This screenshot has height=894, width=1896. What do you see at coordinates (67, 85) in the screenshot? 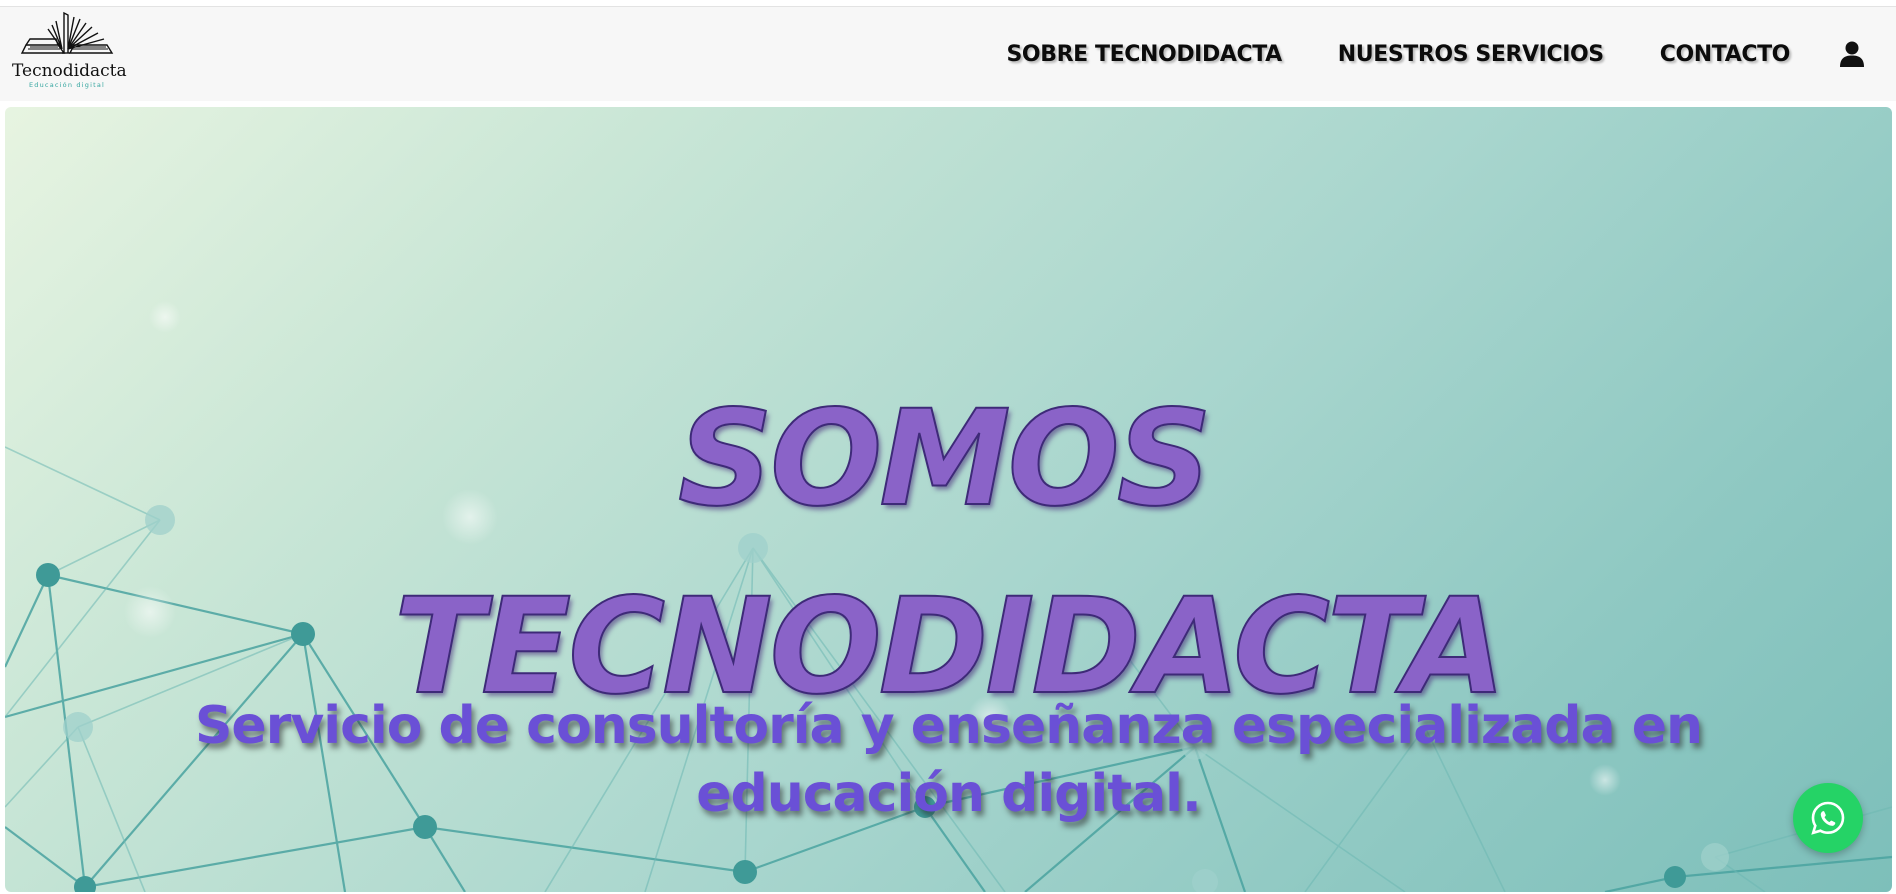
I see `brand-tagline: Educación digital` at bounding box center [67, 85].